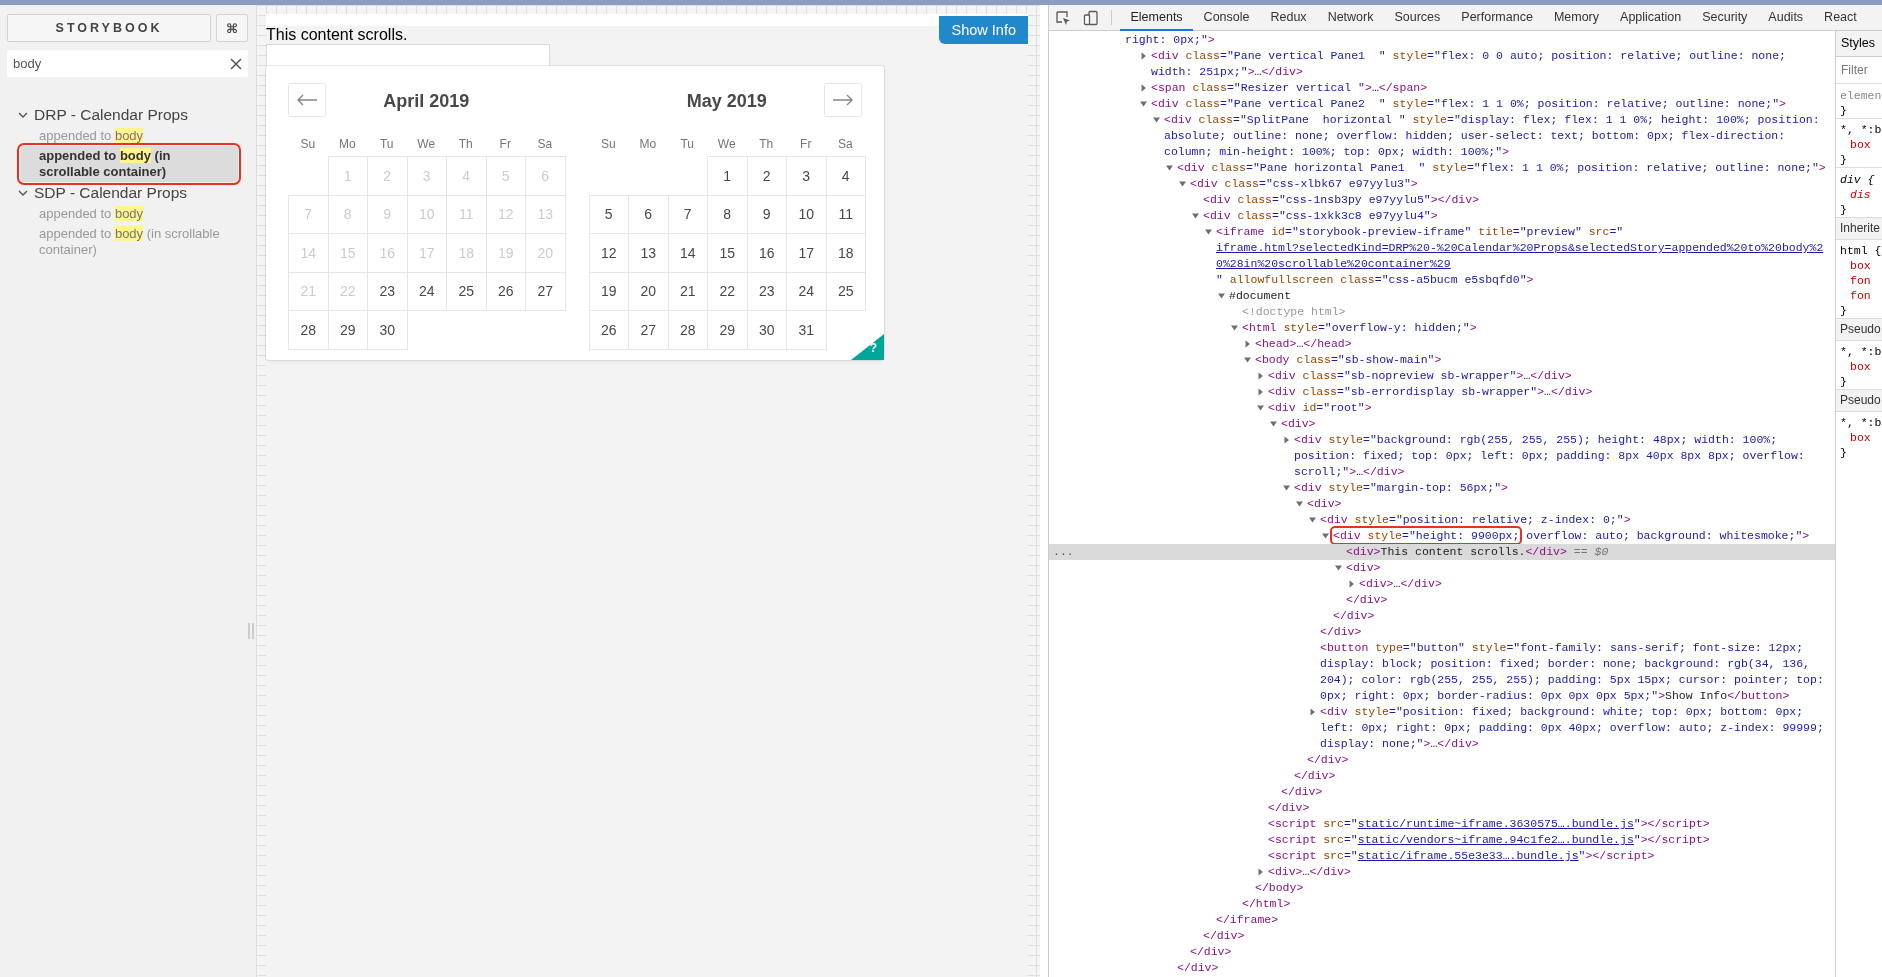 This screenshot has width=1882, height=977. I want to click on code-row: </body>, so click(1442, 888).